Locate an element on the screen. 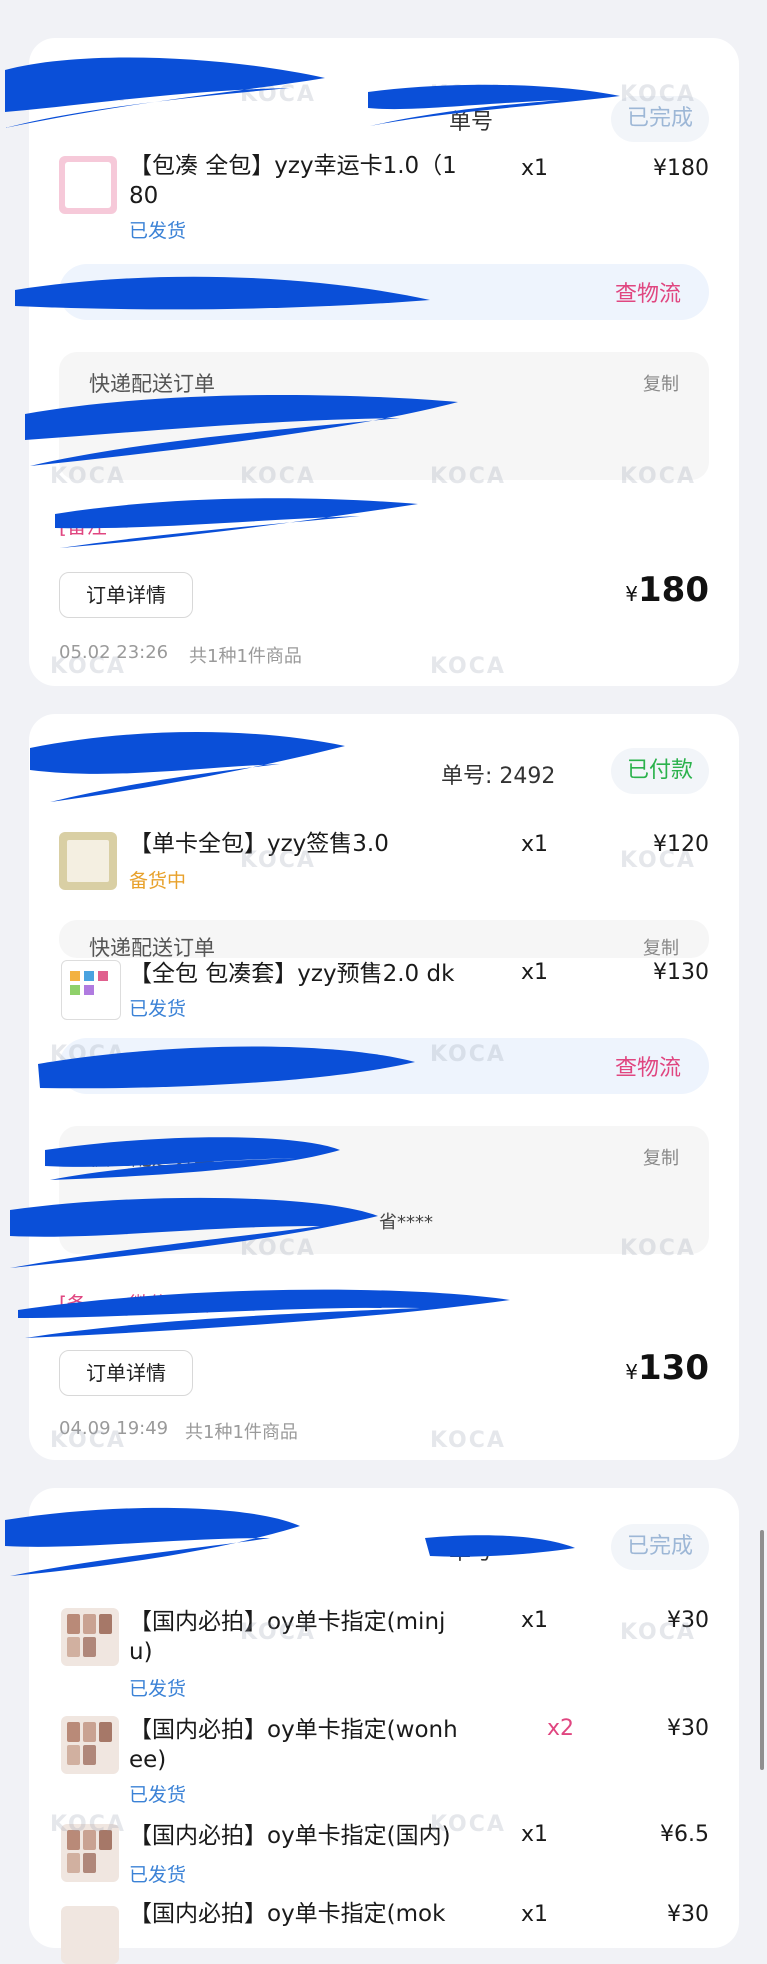  item-title: 【单卡全包】yzy签售3.0 is located at coordinates (259, 844).